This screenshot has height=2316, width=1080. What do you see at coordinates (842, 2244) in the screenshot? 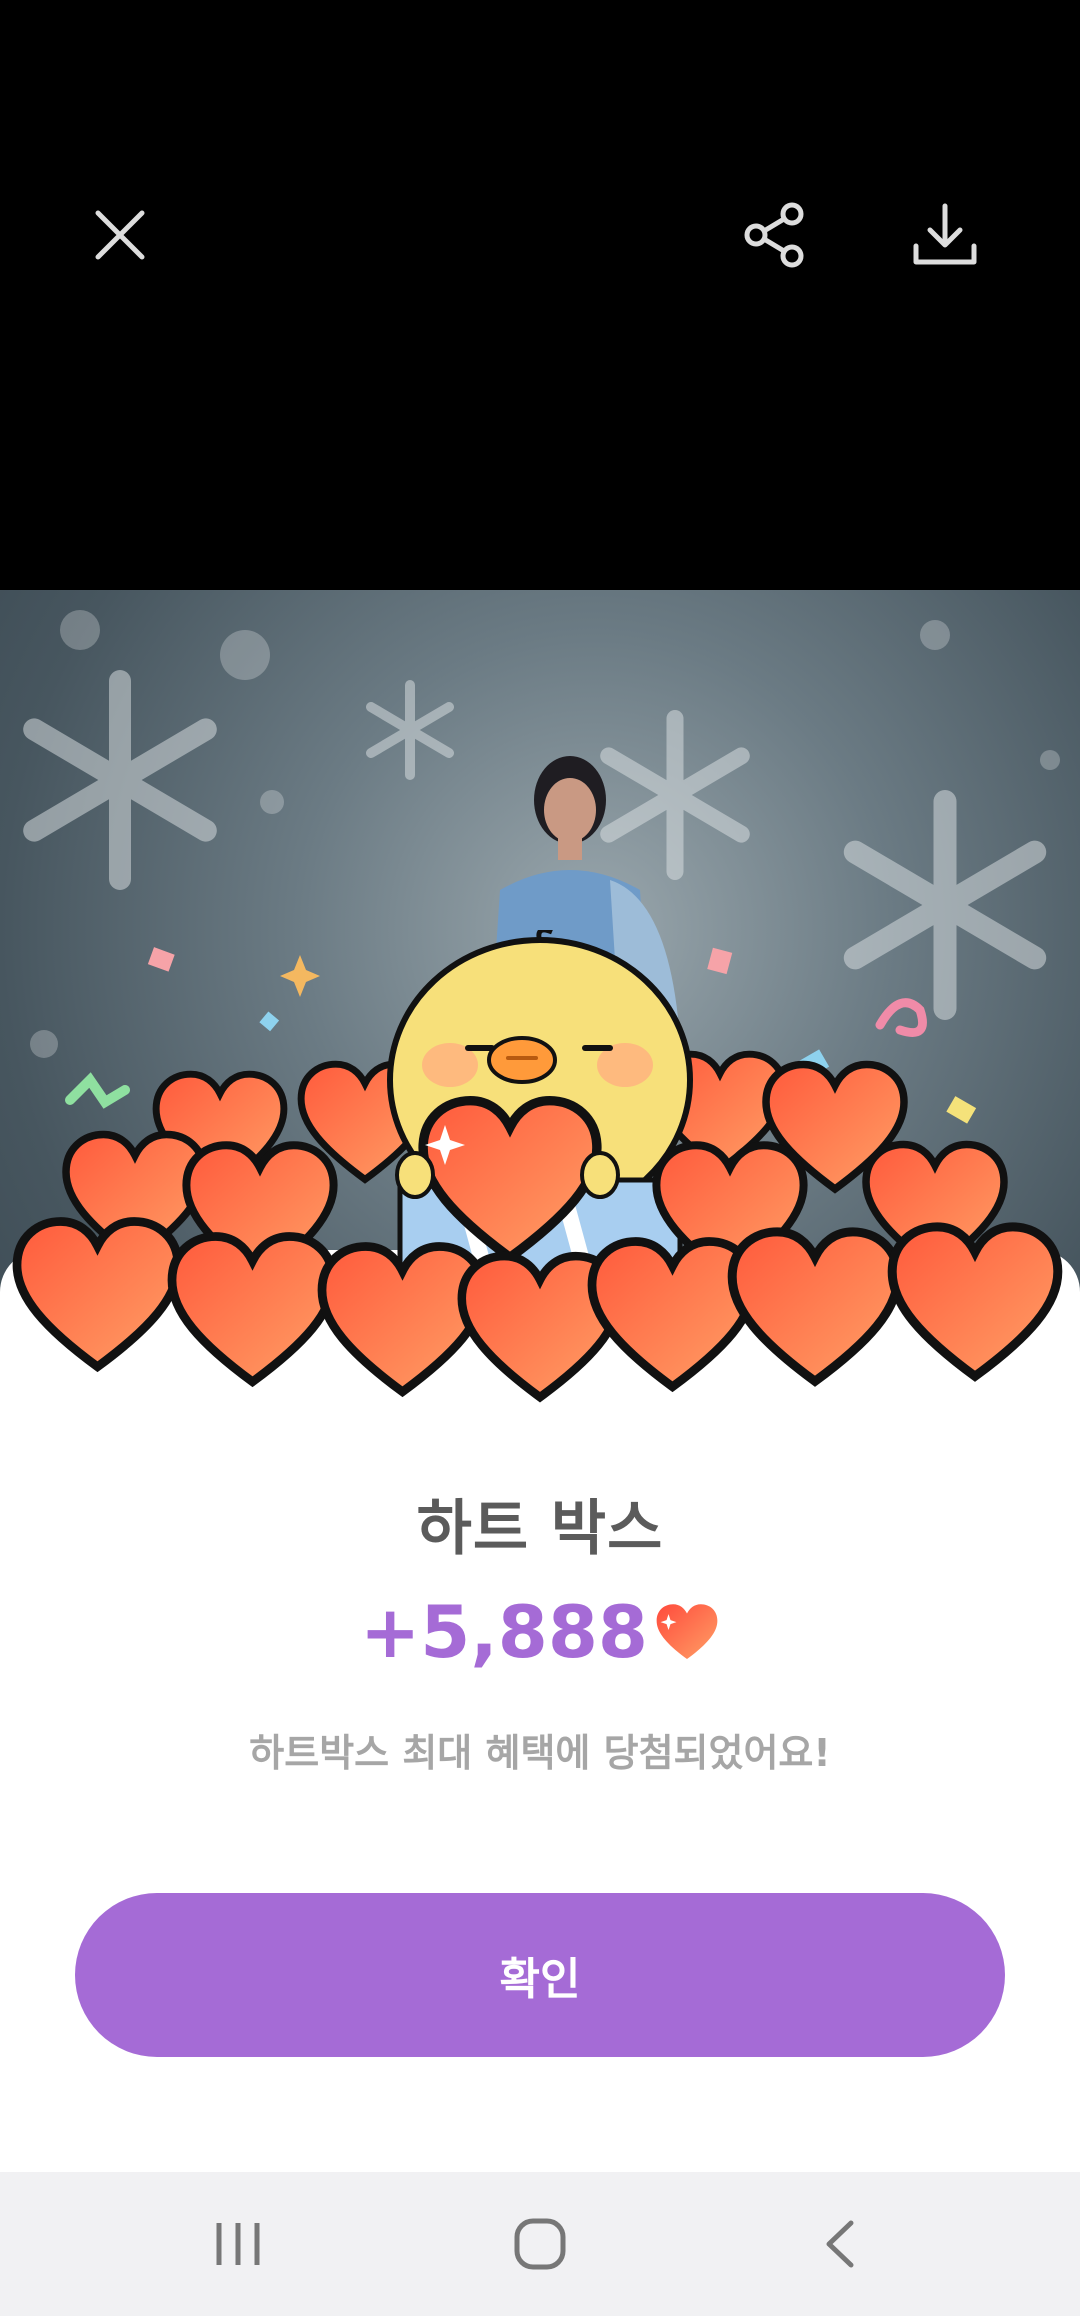
I see `back-icon` at bounding box center [842, 2244].